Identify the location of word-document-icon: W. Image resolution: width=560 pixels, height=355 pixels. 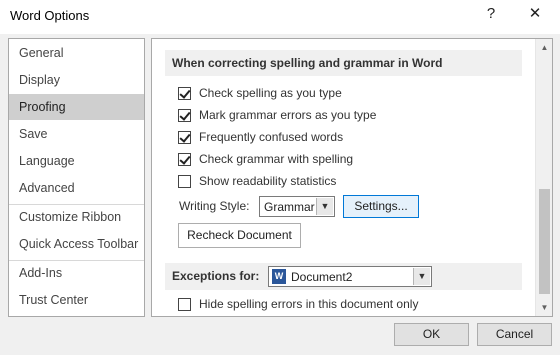
(279, 276).